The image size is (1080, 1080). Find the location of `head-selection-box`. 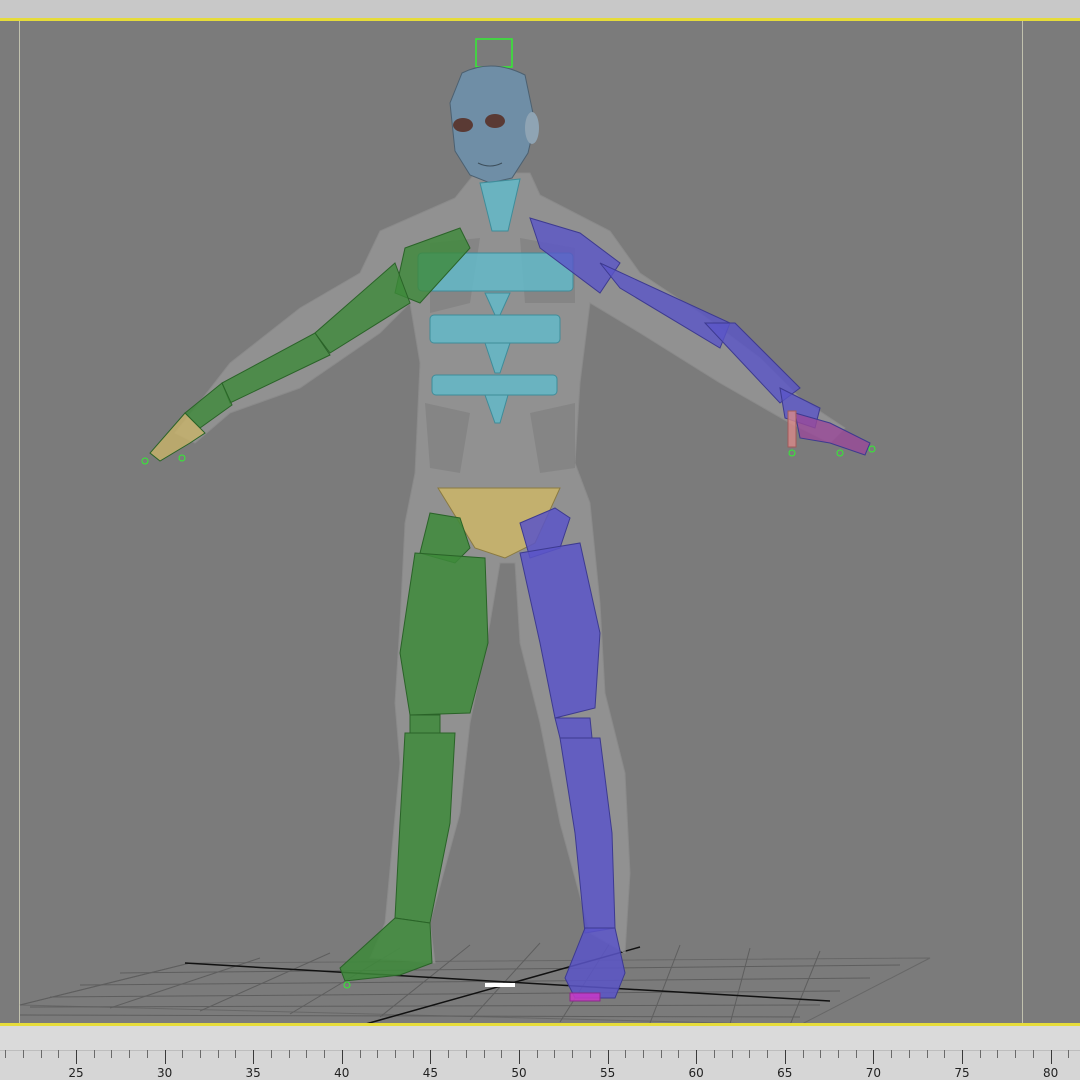

head-selection-box is located at coordinates (494, 53).